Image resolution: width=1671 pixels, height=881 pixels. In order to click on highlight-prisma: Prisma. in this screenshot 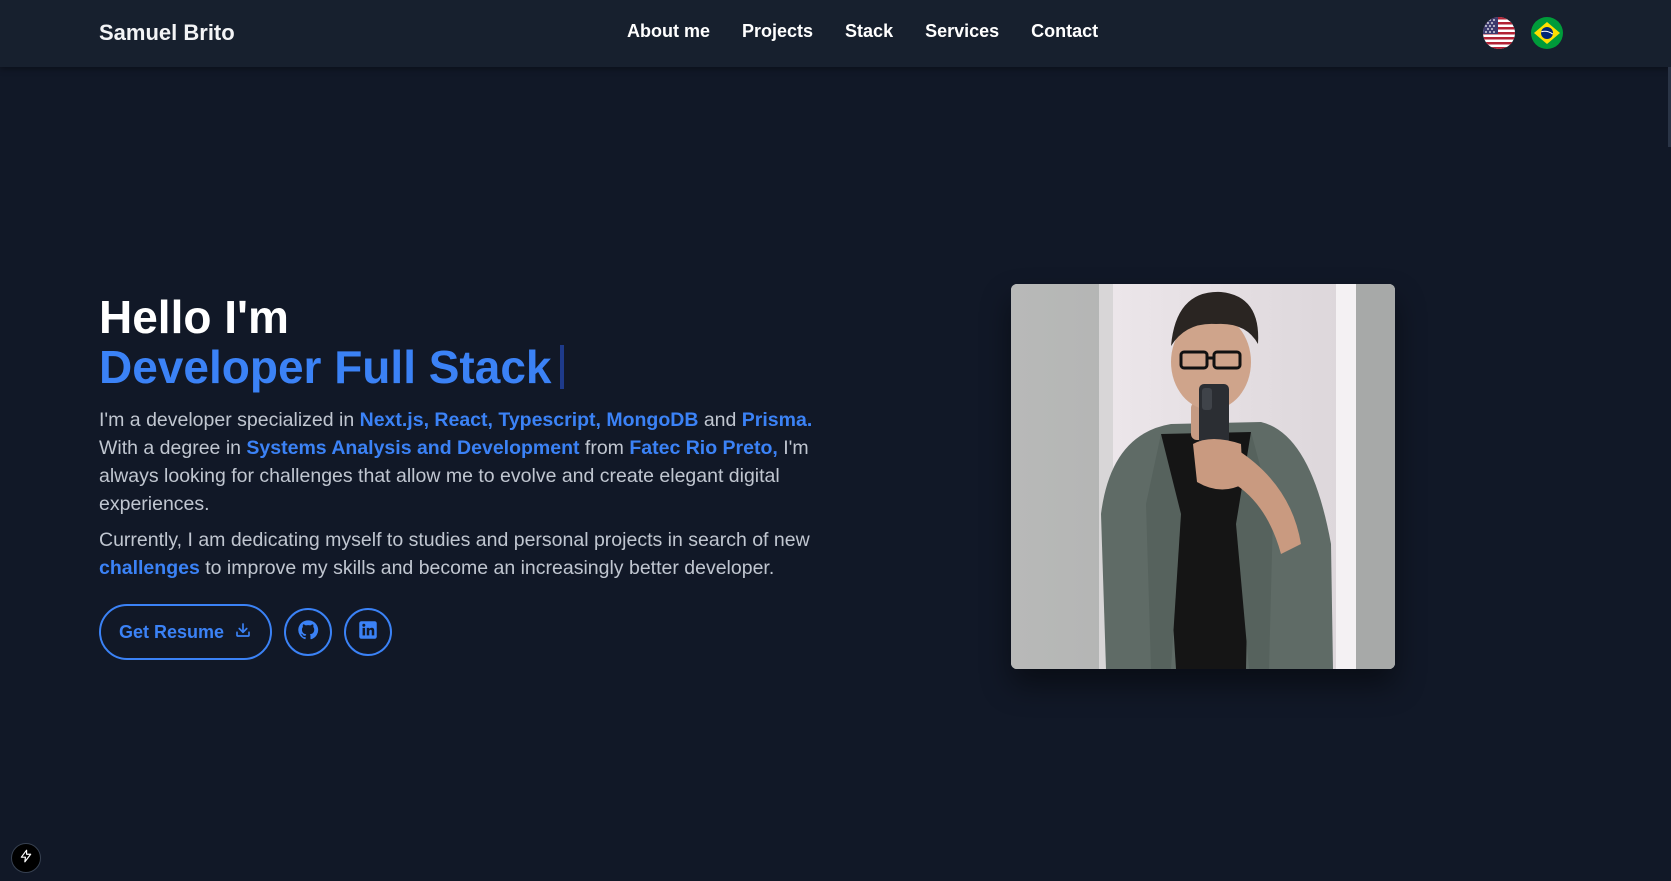, I will do `click(777, 420)`.